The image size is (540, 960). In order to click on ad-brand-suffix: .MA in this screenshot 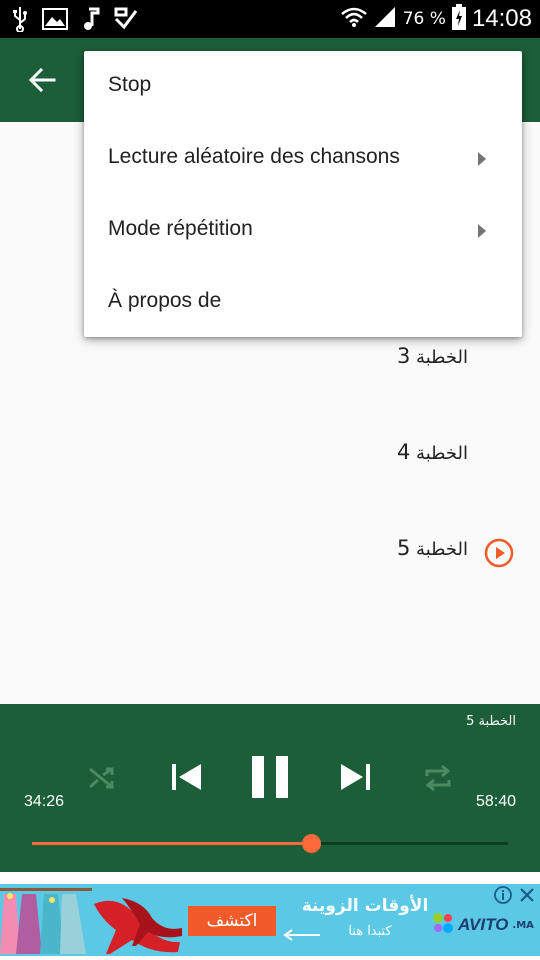, I will do `click(523, 925)`.